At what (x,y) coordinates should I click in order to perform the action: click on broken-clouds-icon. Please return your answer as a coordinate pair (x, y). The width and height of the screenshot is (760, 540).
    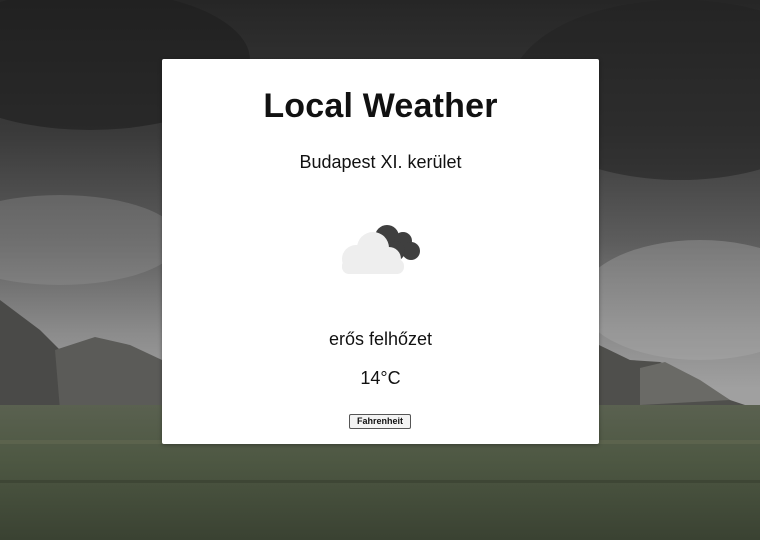
    Looking at the image, I should click on (381, 249).